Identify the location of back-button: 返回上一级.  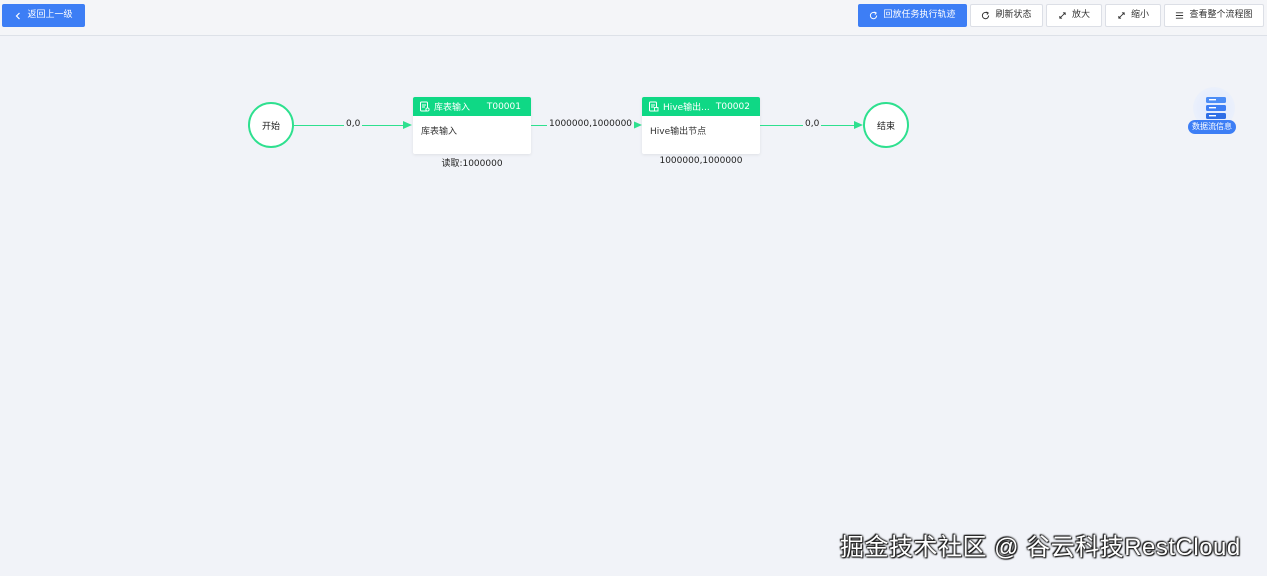
(43, 15).